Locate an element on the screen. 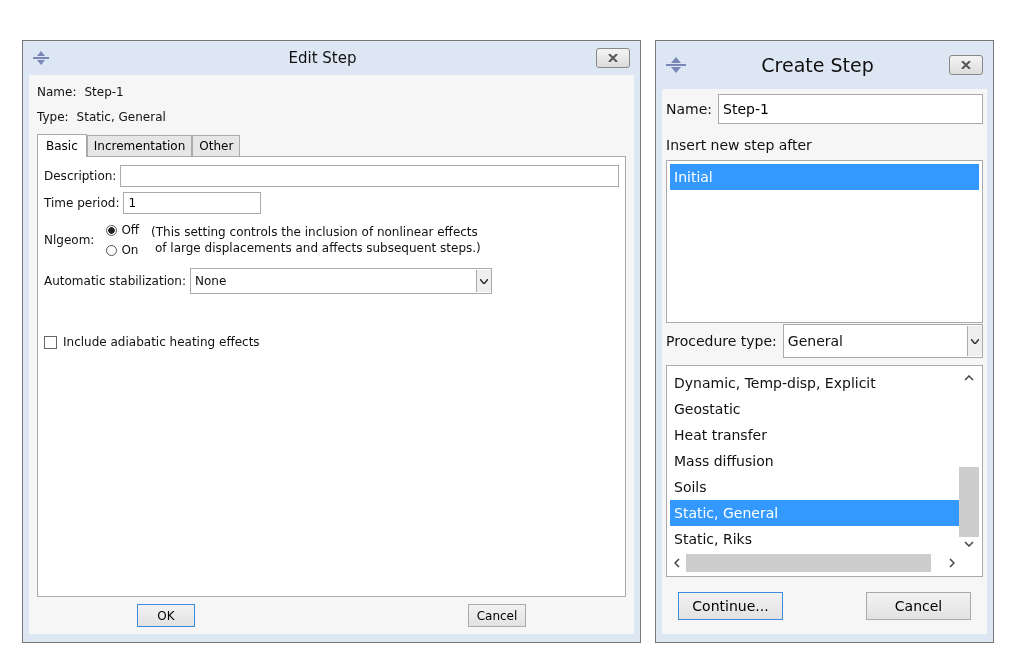 The height and width of the screenshot is (665, 1024). field-value: Step-1 is located at coordinates (104, 91).